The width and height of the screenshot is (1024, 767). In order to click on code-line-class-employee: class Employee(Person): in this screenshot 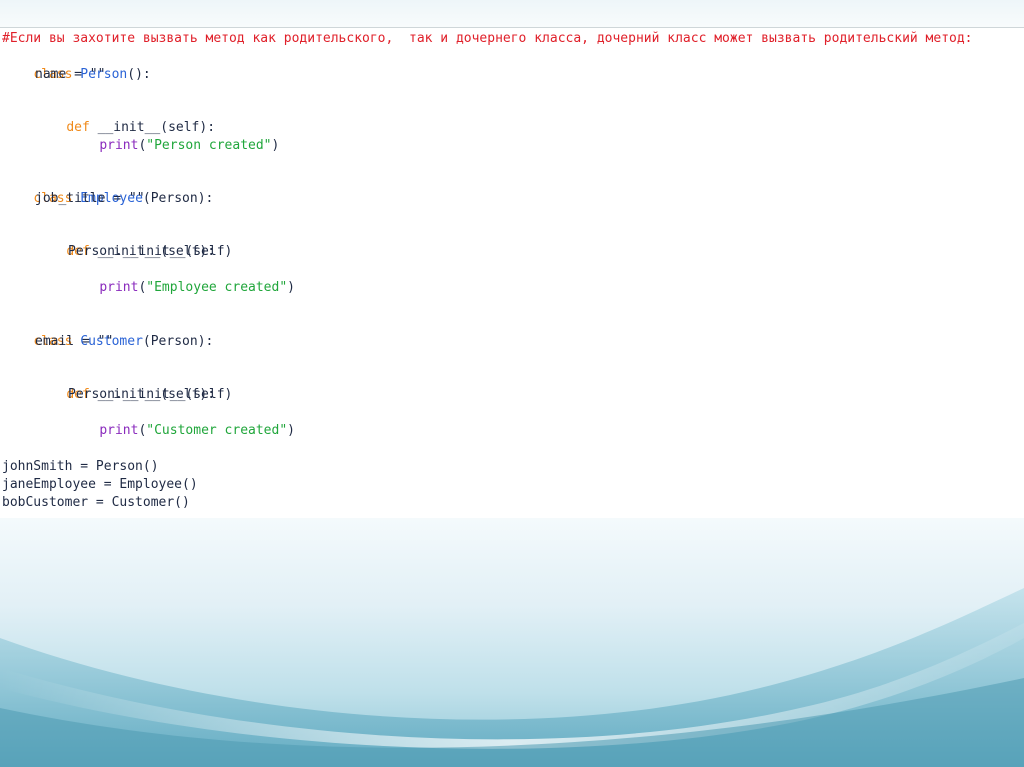, I will do `click(107, 189)`.